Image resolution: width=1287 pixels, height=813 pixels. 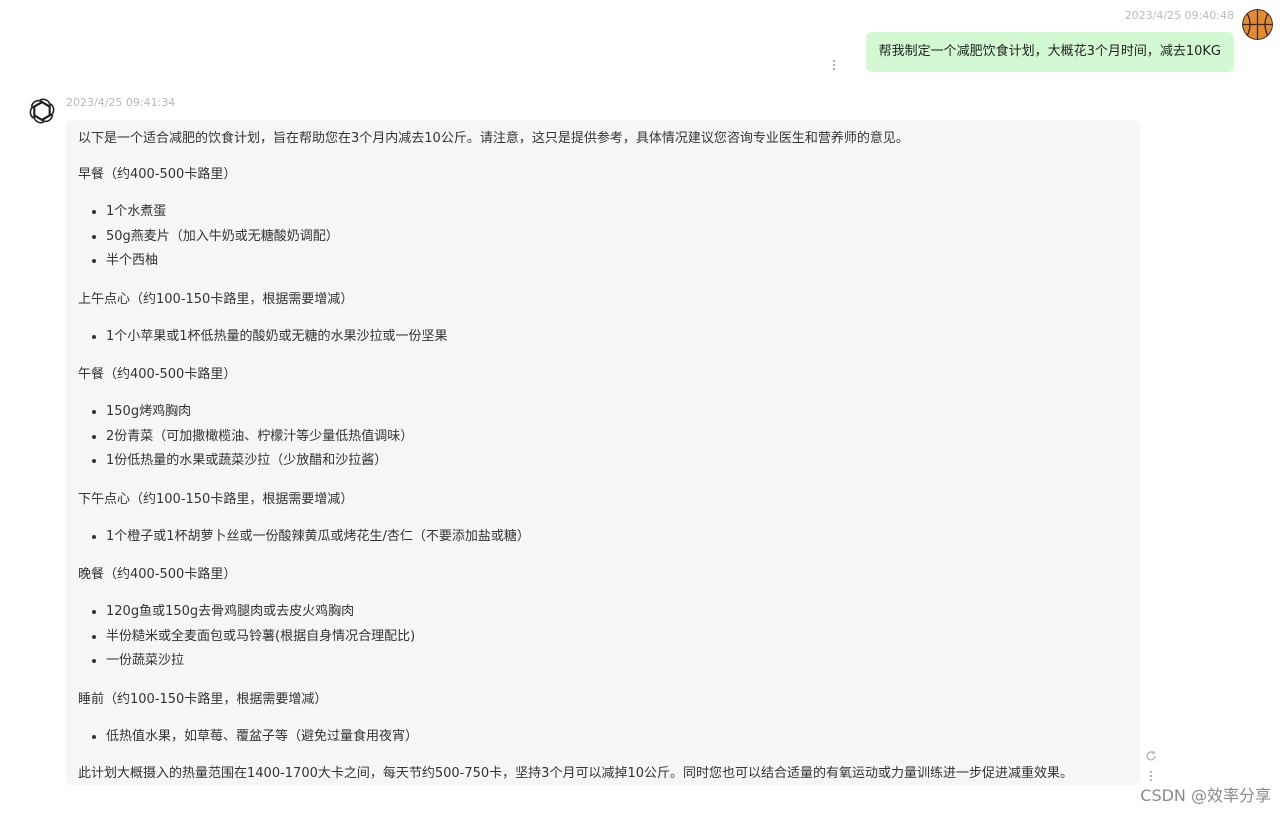 I want to click on list-item: 半个西柚, so click(x=617, y=261).